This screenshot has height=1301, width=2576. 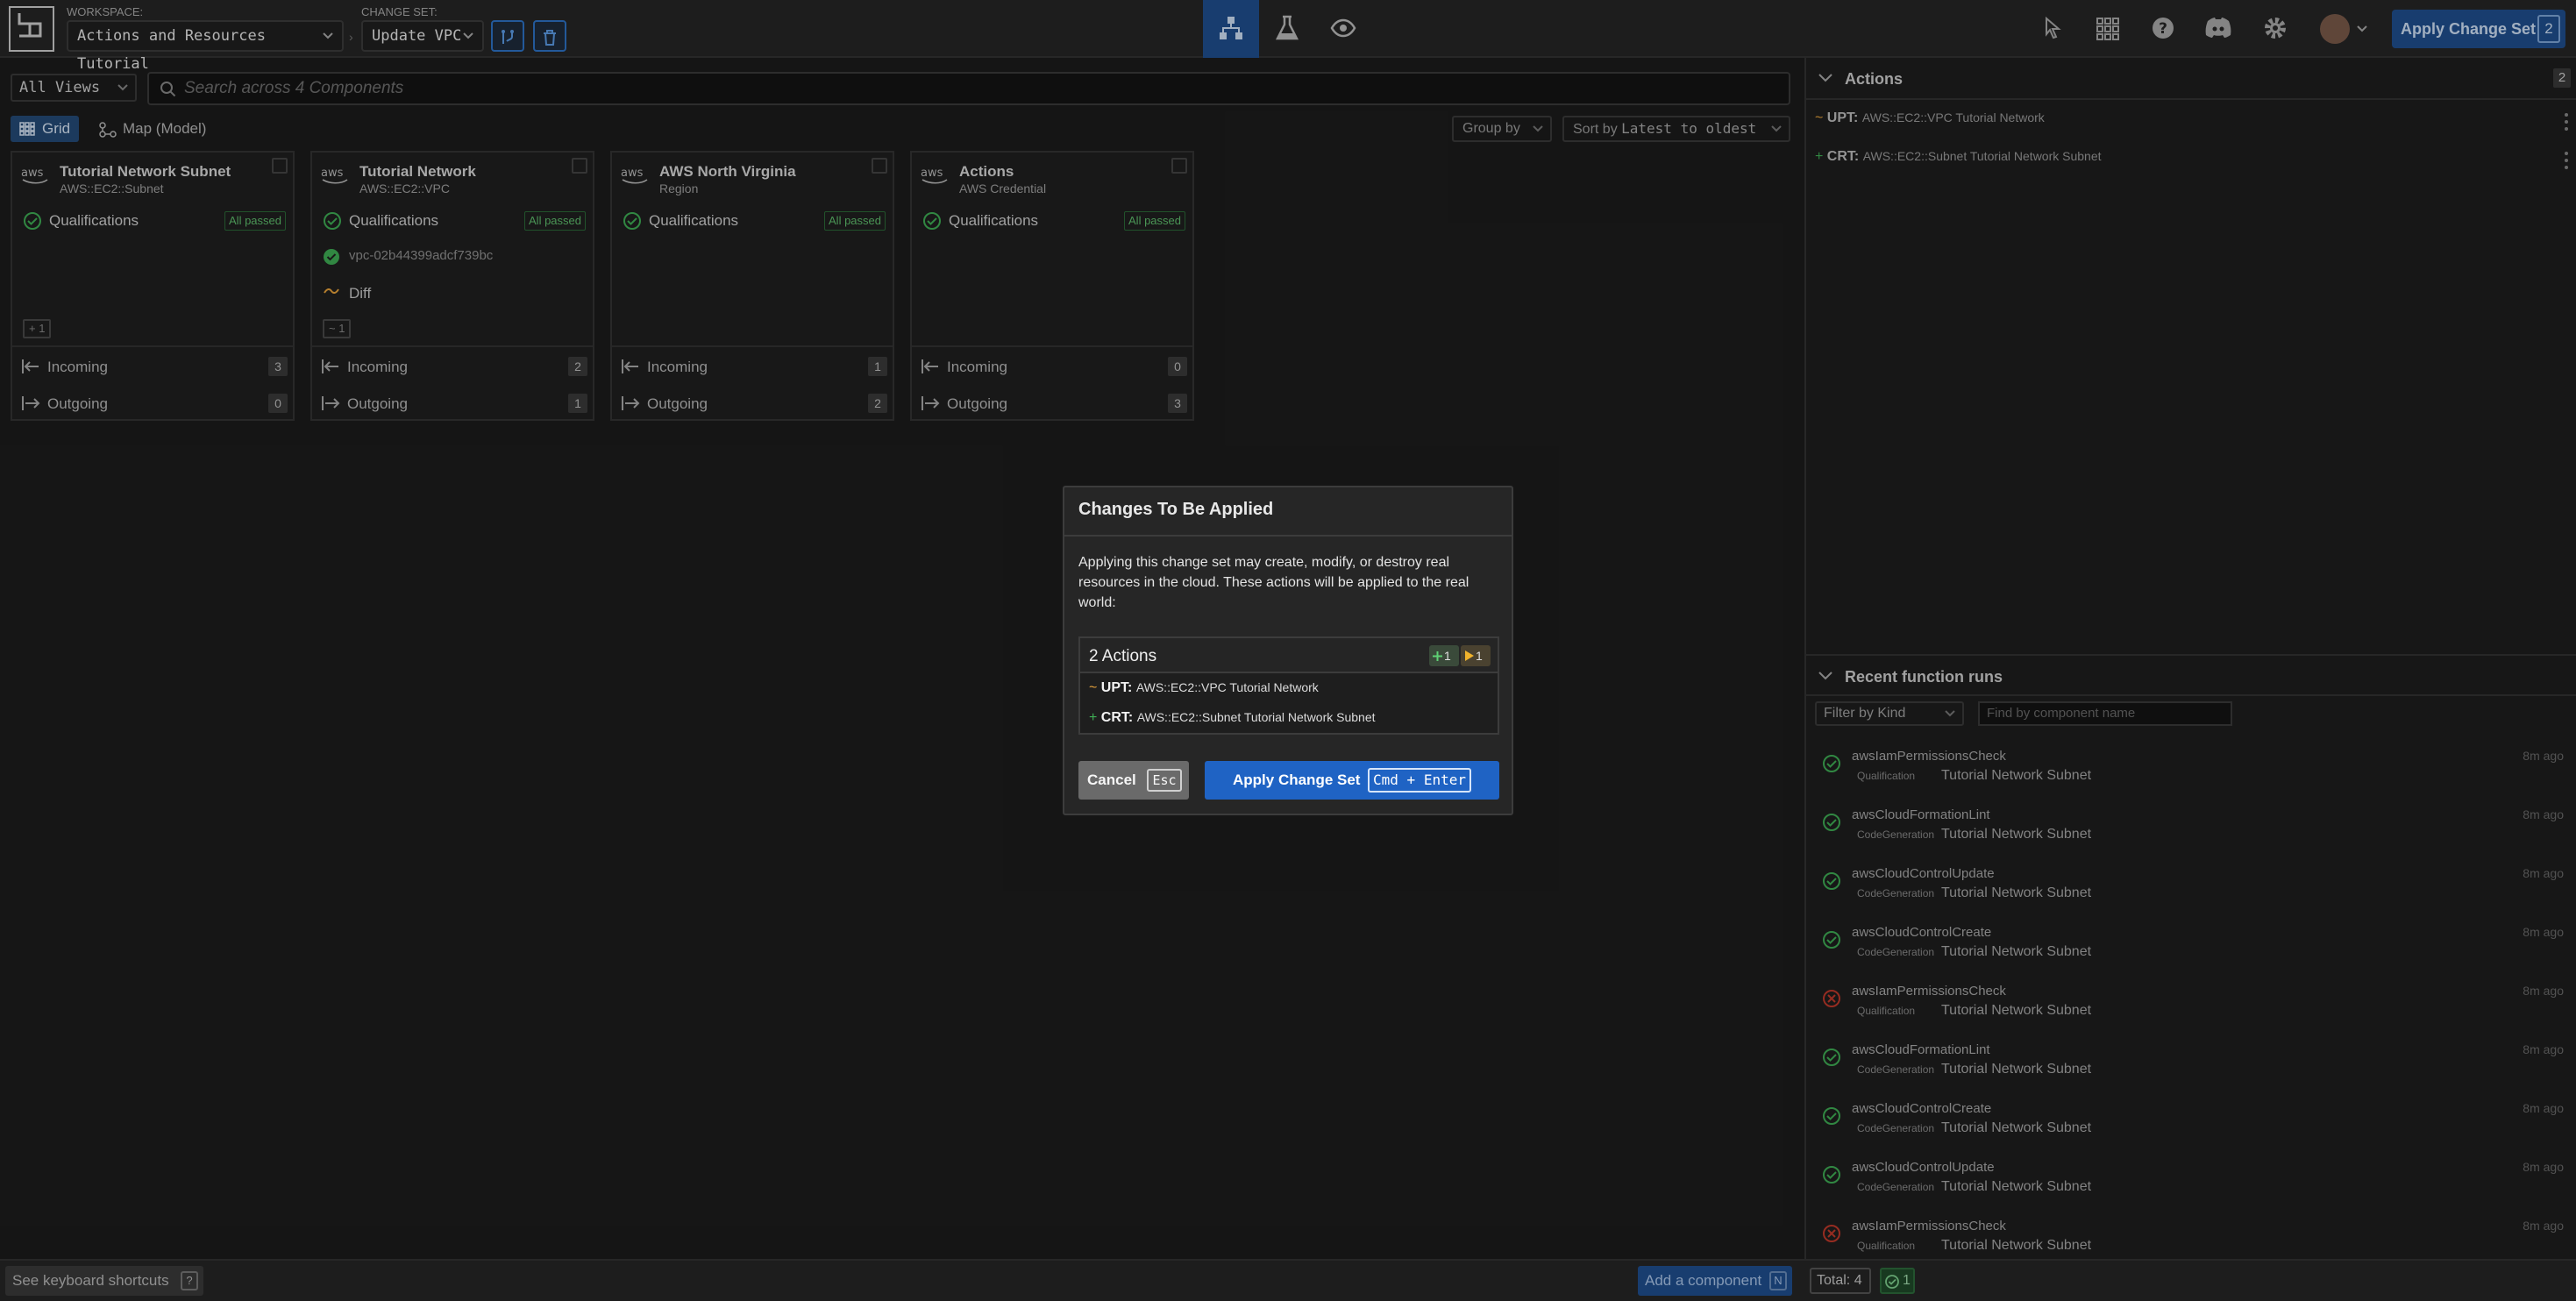 I want to click on modal-actions-header: 2 Actions 1 1, so click(x=1289, y=655).